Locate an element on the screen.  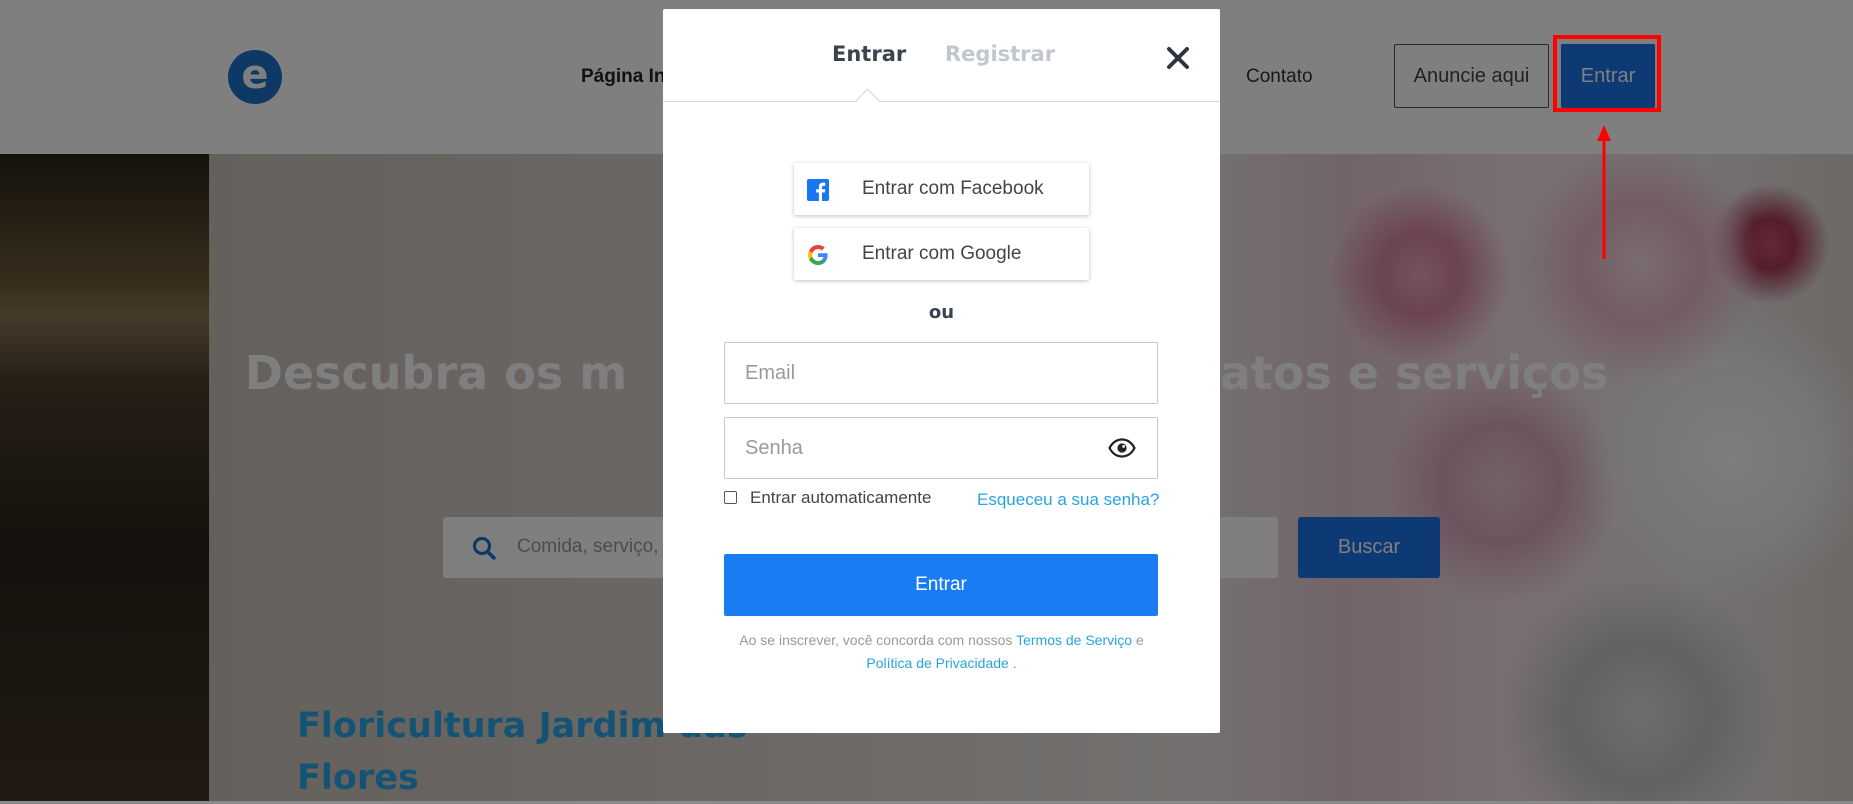
google-icon is located at coordinates (818, 255).